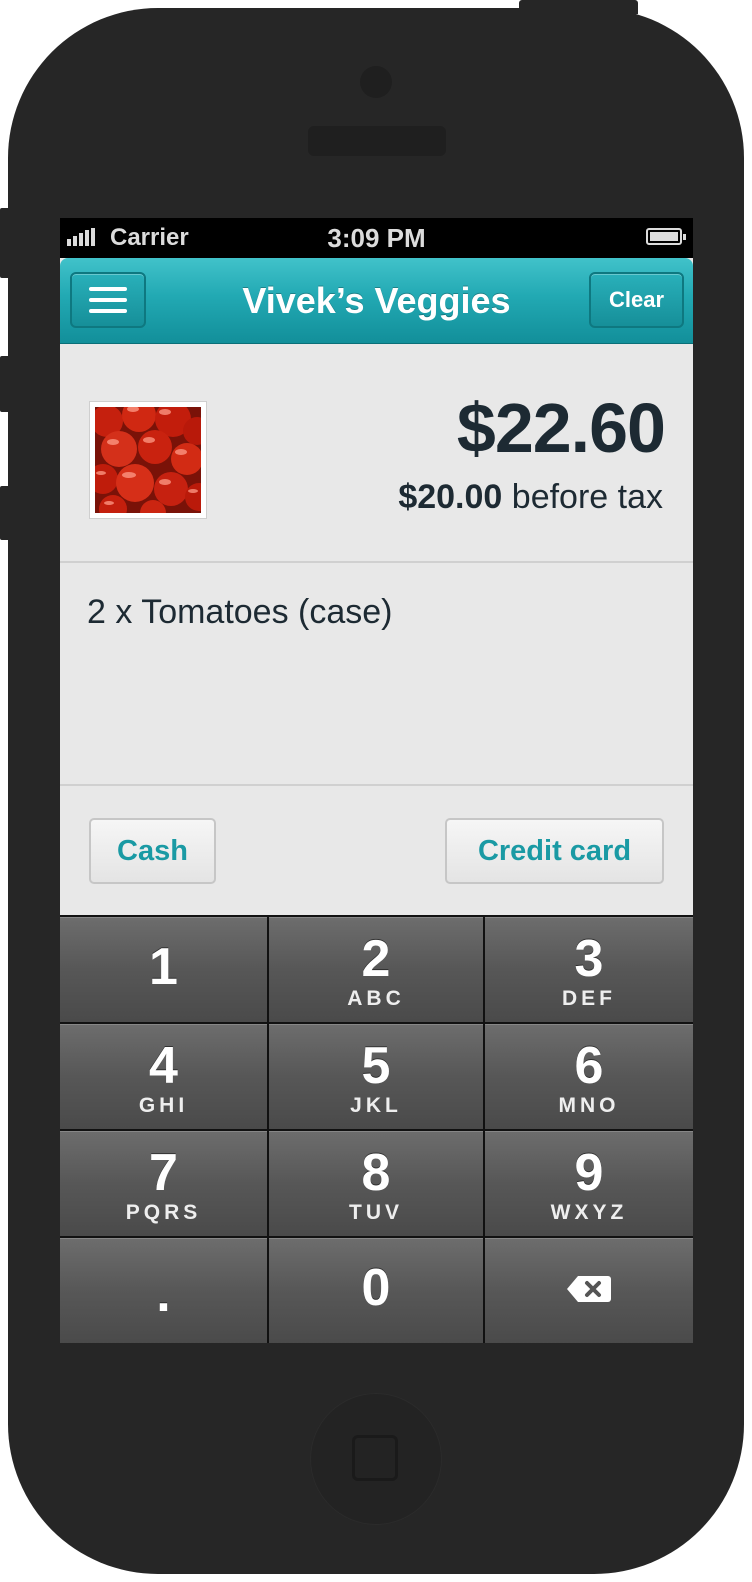  What do you see at coordinates (5, 384) in the screenshot?
I see `volume-up-button` at bounding box center [5, 384].